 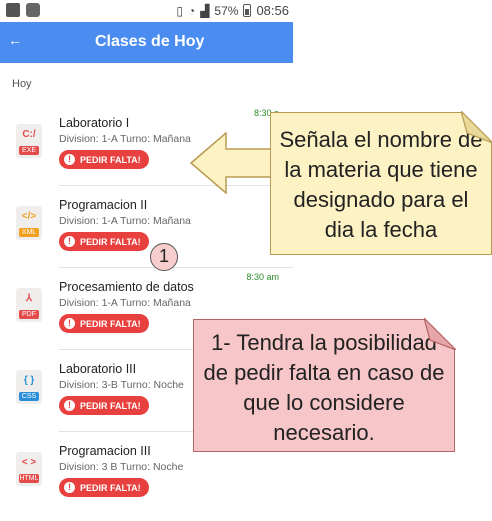 What do you see at coordinates (98, 369) in the screenshot?
I see `subject-name: Laboratorio III` at bounding box center [98, 369].